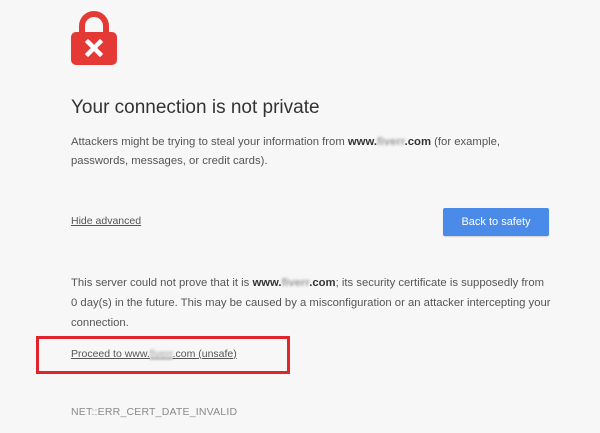 The height and width of the screenshot is (433, 600). I want to click on highlight-annotation, so click(163, 355).